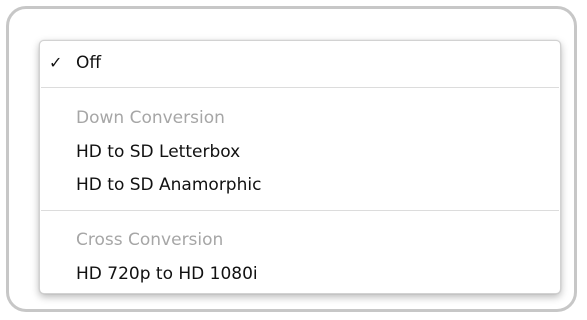  I want to click on menu-item-hd-720p-to-hd-1080i: HD 720p to HD 1080i, so click(300, 274).